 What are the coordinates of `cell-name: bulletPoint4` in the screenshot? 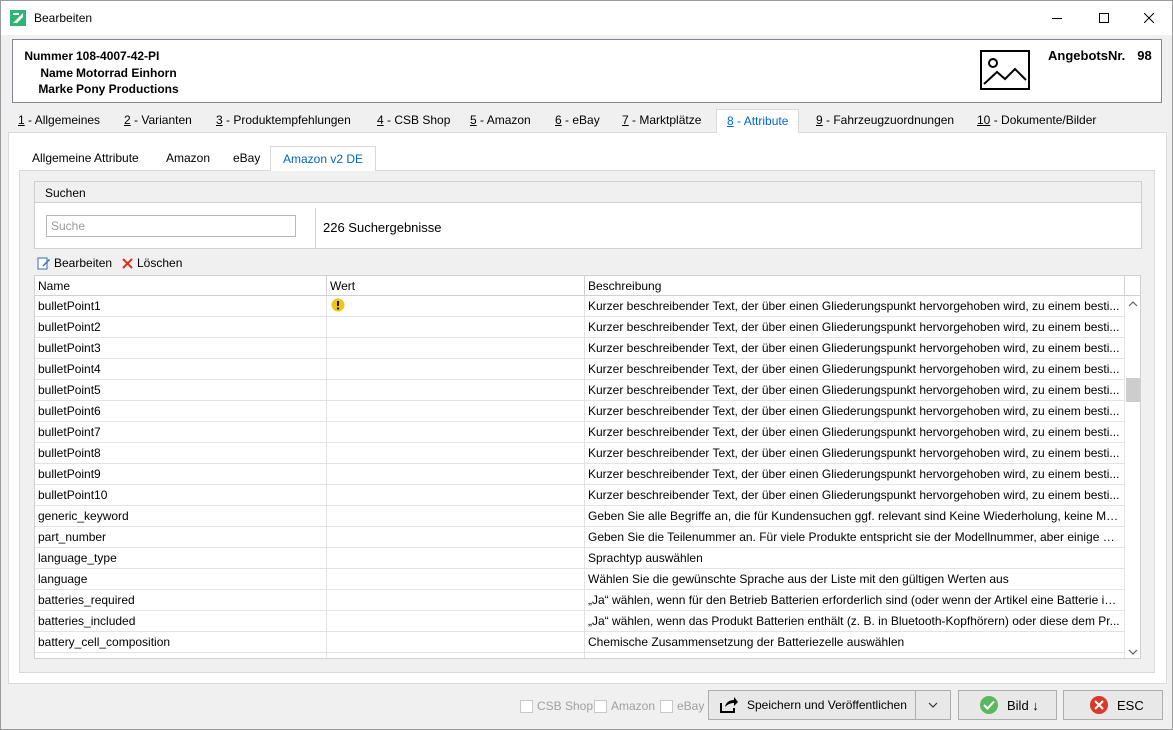 It's located at (181, 369).